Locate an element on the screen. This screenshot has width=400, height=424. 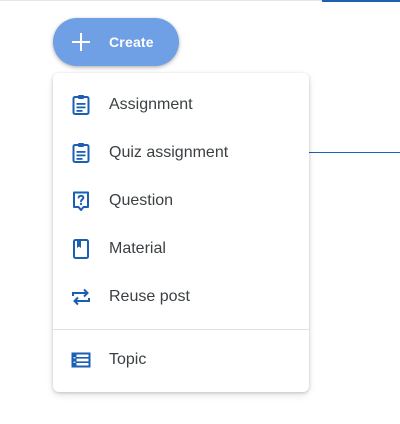
reuse-post-icon is located at coordinates (81, 297).